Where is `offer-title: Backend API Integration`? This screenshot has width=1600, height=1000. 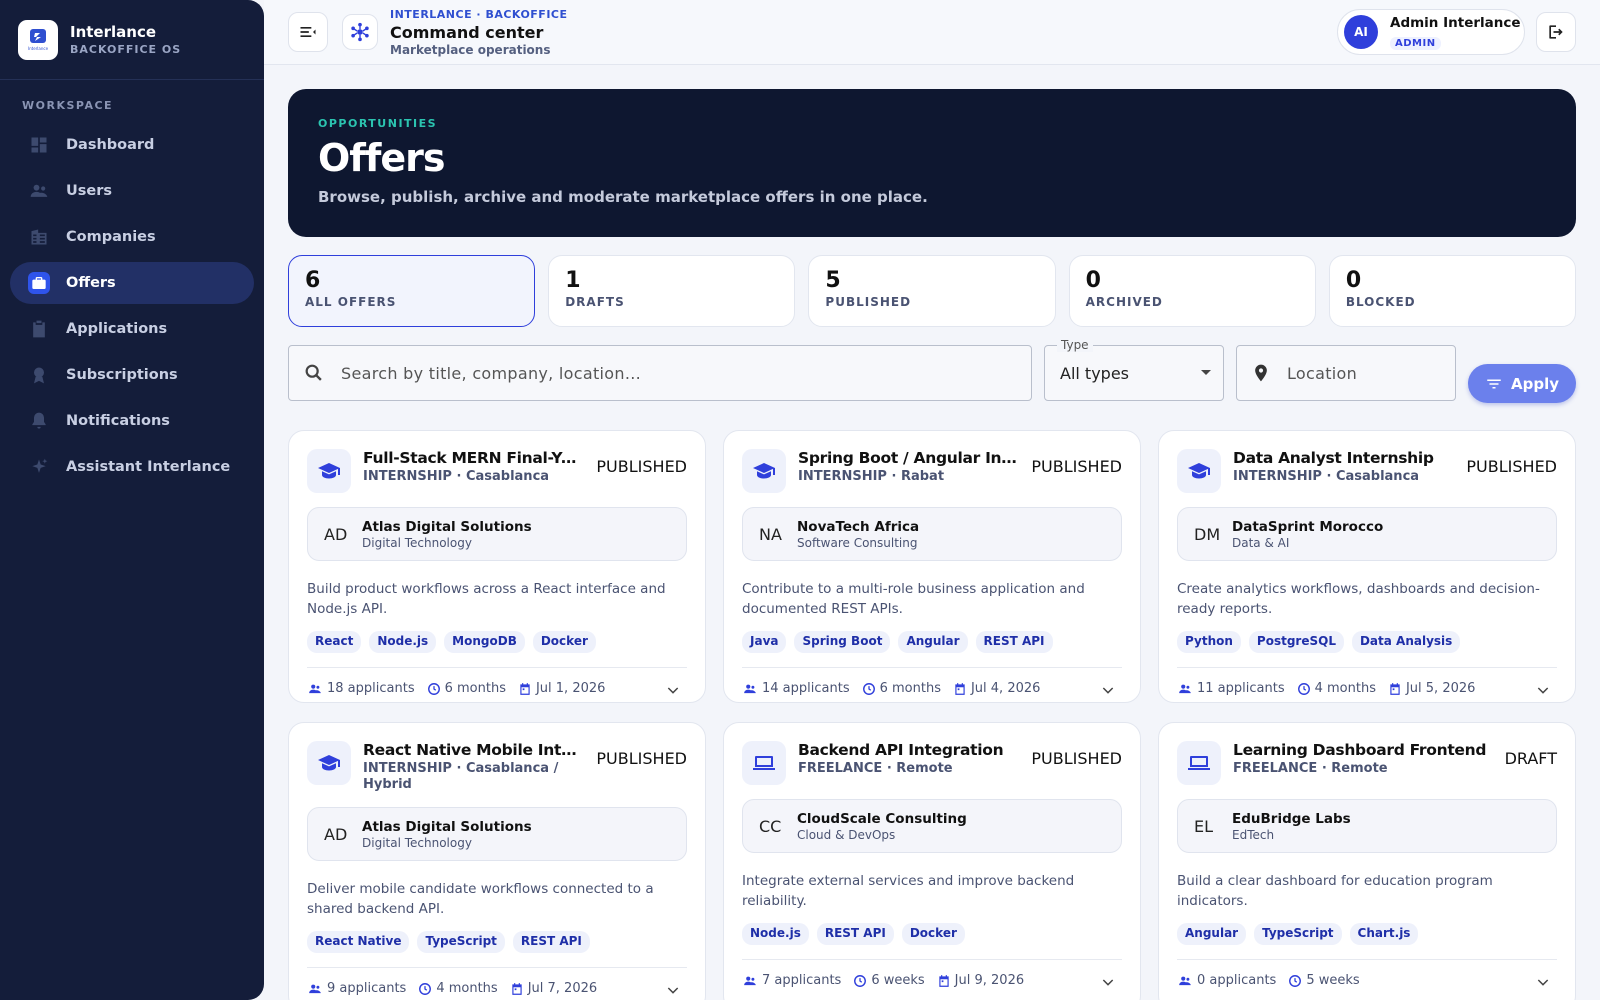 offer-title: Backend API Integration is located at coordinates (901, 750).